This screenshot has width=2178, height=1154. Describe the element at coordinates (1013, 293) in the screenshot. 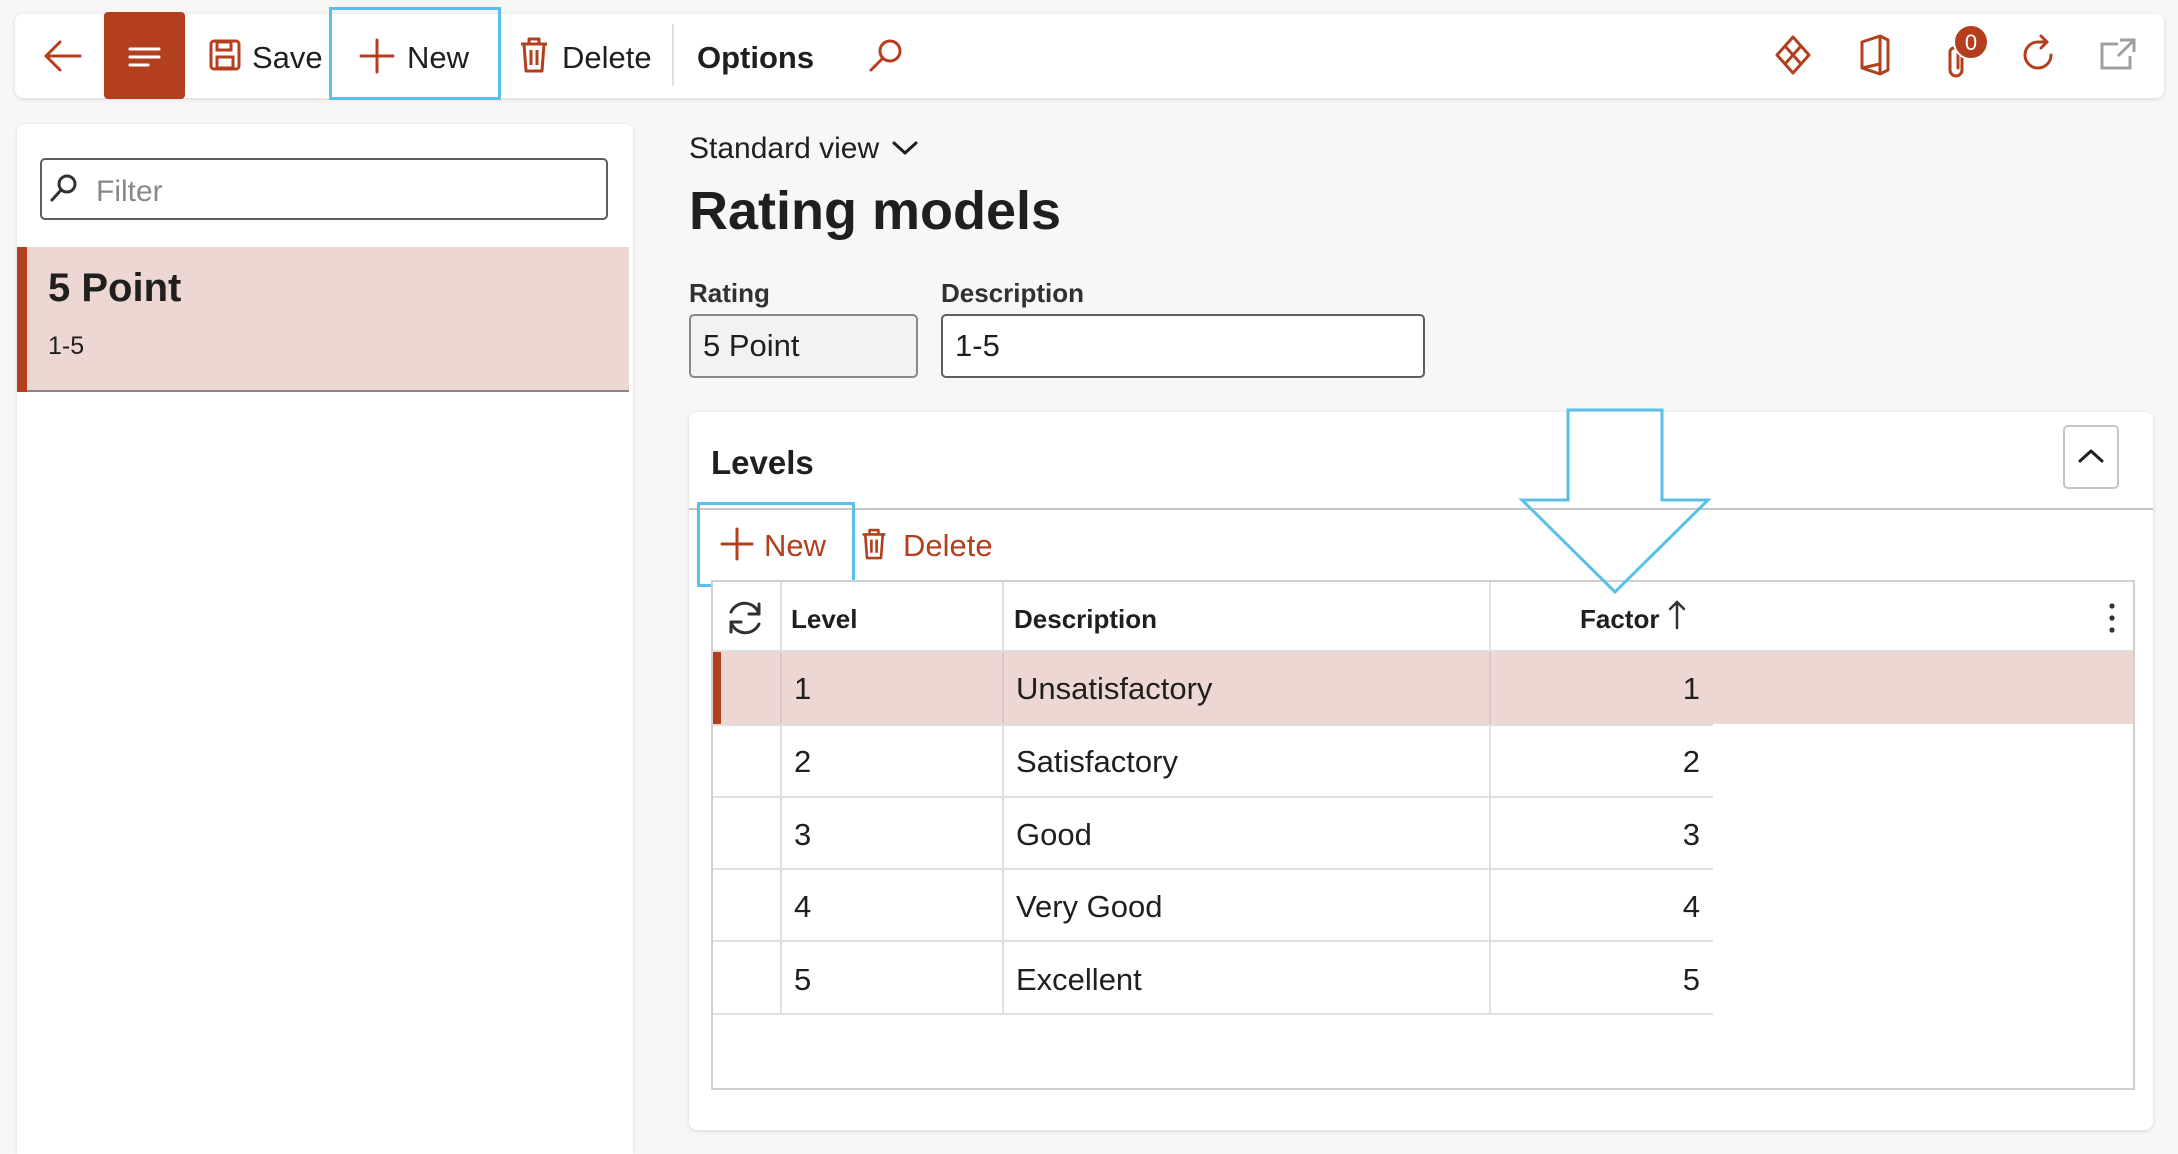

I see `description-label: Description` at that location.